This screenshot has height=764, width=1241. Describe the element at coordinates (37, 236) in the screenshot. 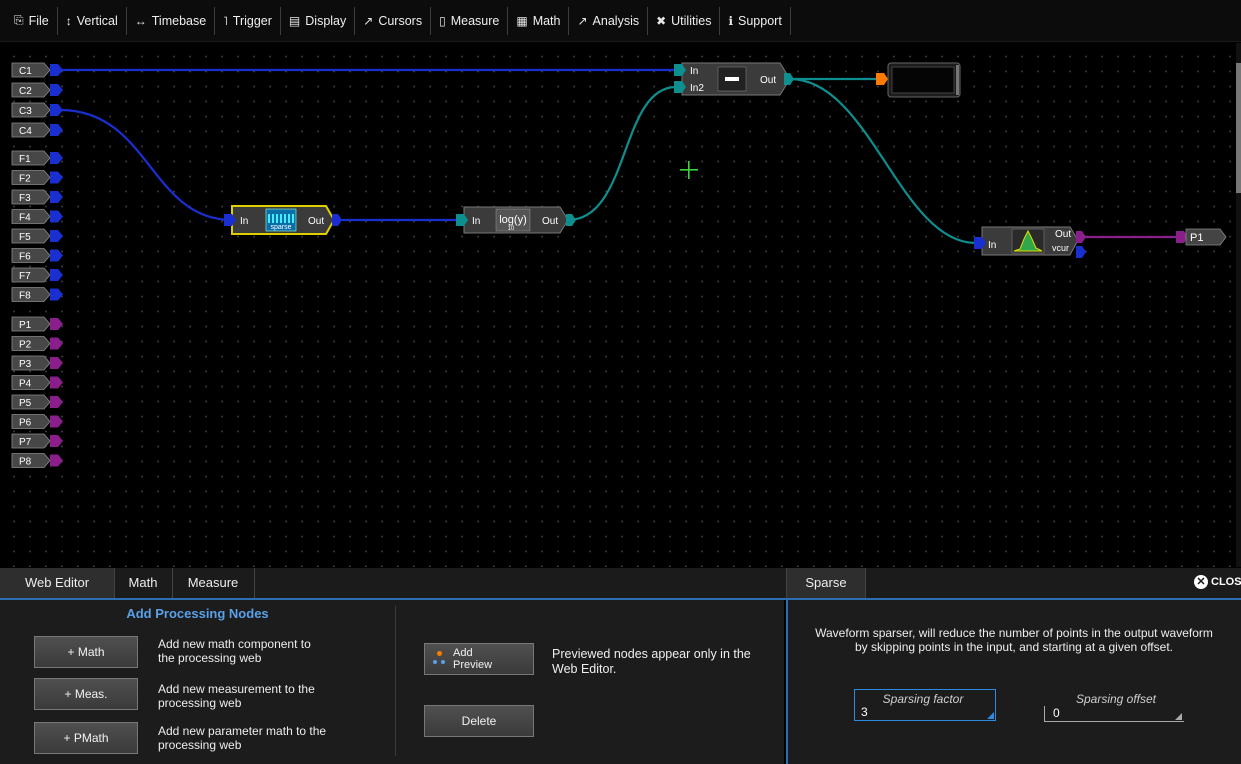

I see `source-f5: F5` at that location.